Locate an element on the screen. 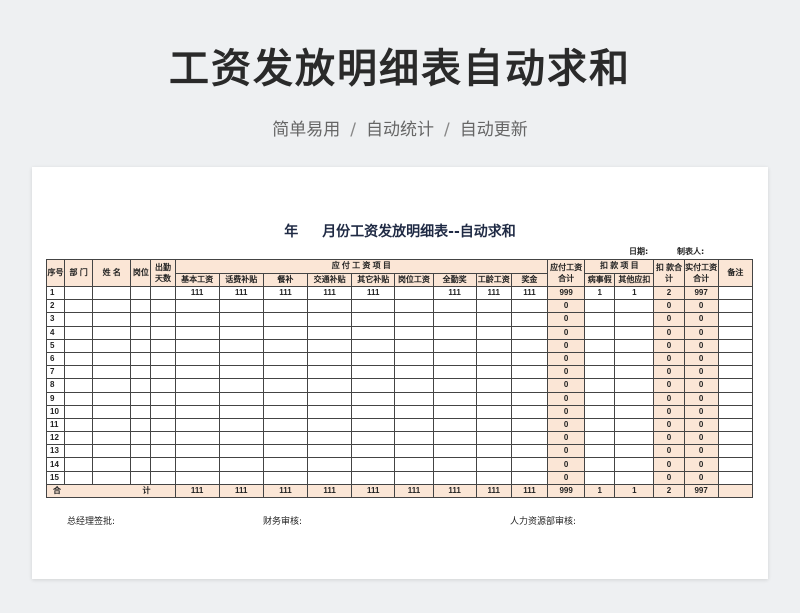  payable-item-cell: 111 is located at coordinates (493, 293).